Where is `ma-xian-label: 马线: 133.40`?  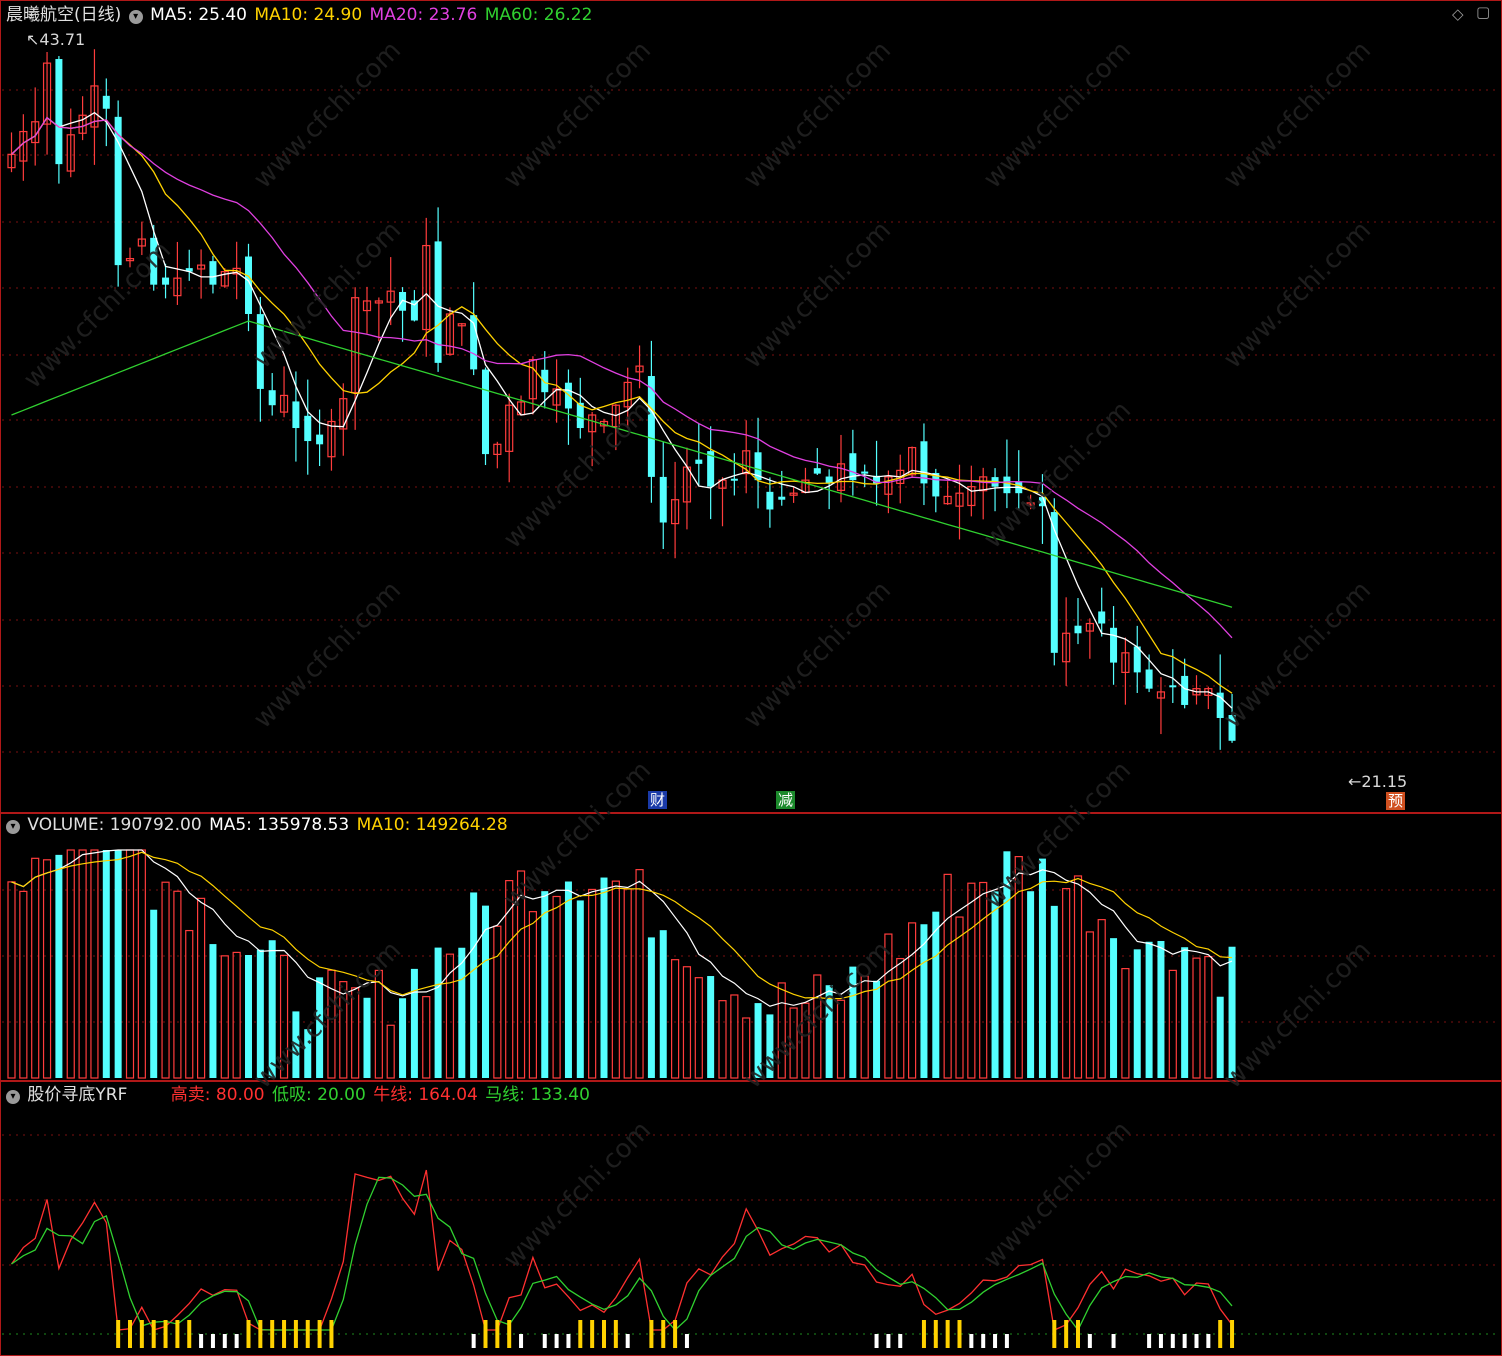 ma-xian-label: 马线: 133.40 is located at coordinates (537, 1095).